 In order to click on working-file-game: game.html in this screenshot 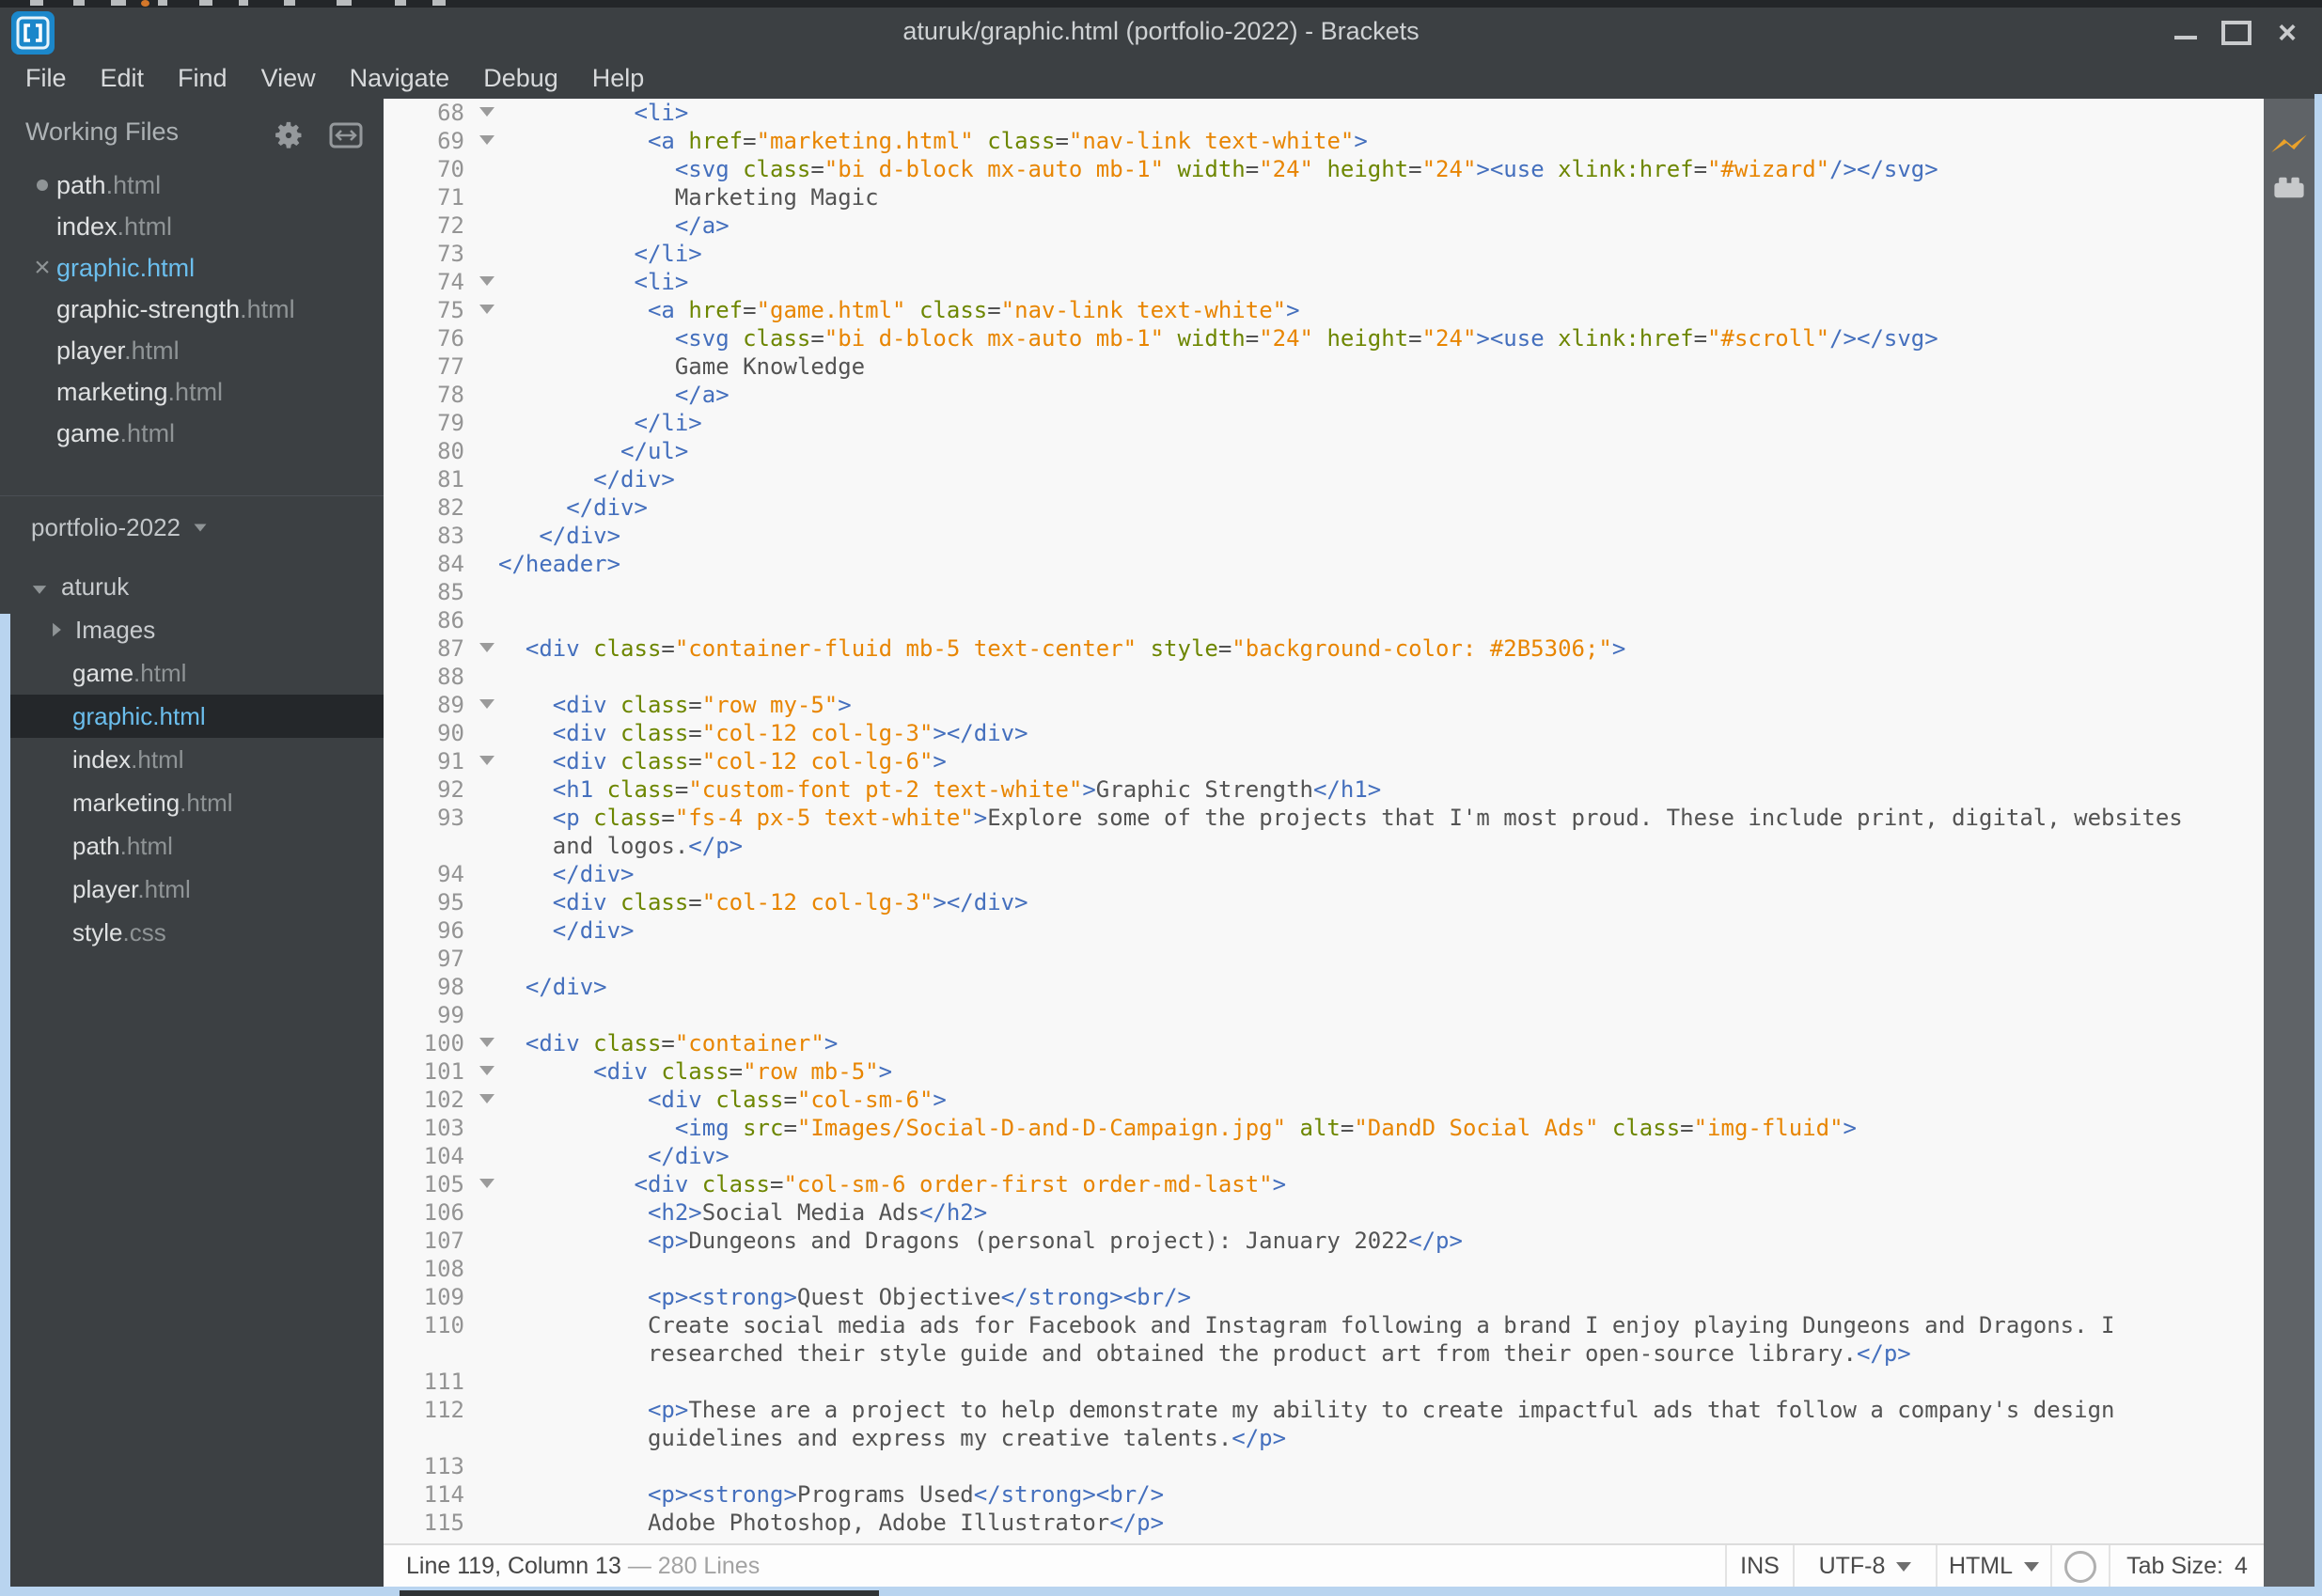, I will do `click(192, 433)`.